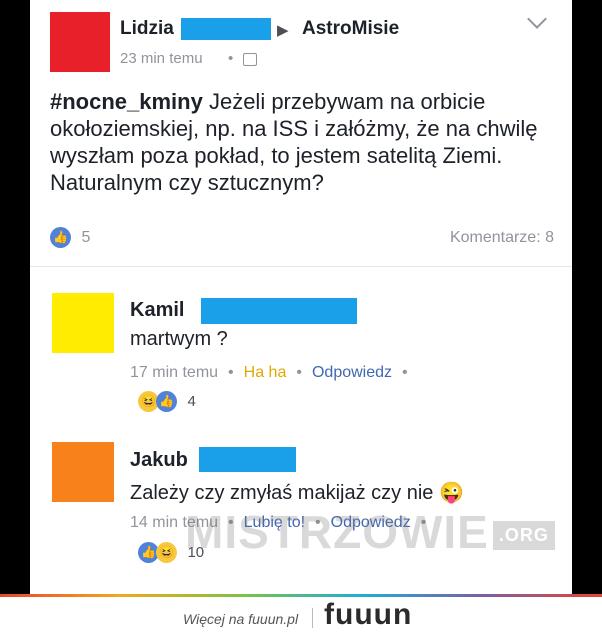 This screenshot has height=639, width=602. I want to click on post-timestamp: 23 min temu, so click(161, 58).